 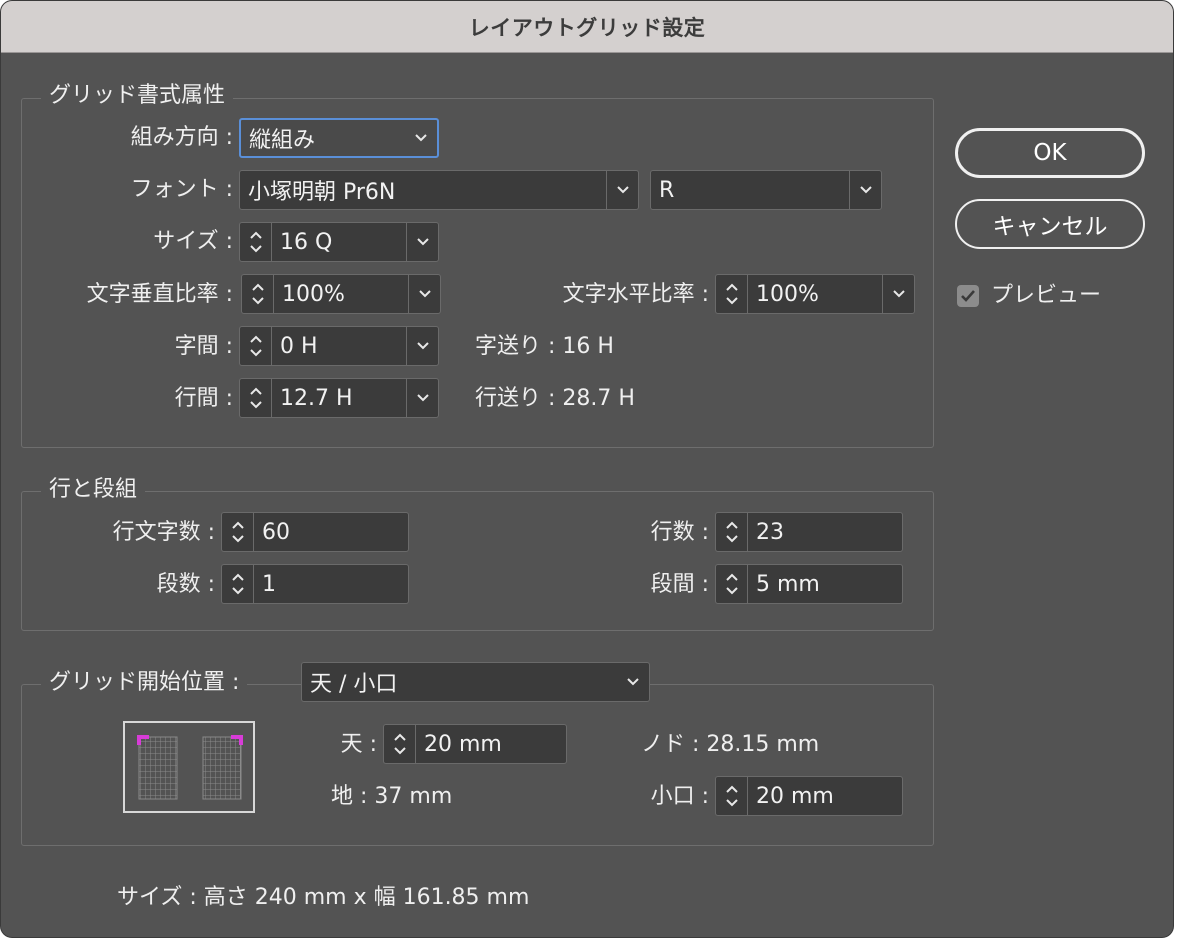 I want to click on columns-label: 段数 :, so click(x=185, y=584).